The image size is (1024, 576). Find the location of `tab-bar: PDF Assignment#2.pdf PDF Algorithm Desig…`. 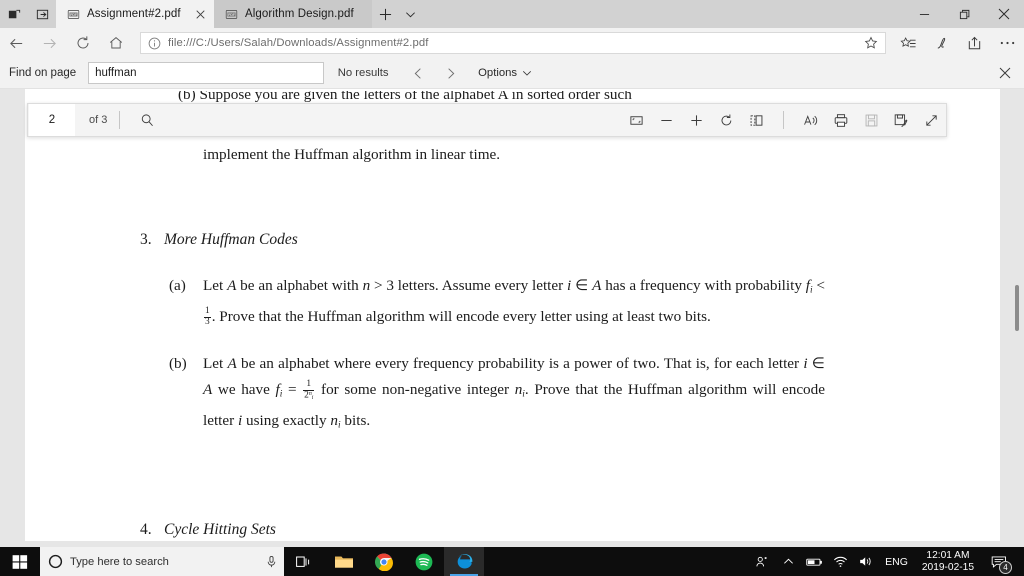

tab-bar: PDF Assignment#2.pdf PDF Algorithm Desig… is located at coordinates (512, 14).